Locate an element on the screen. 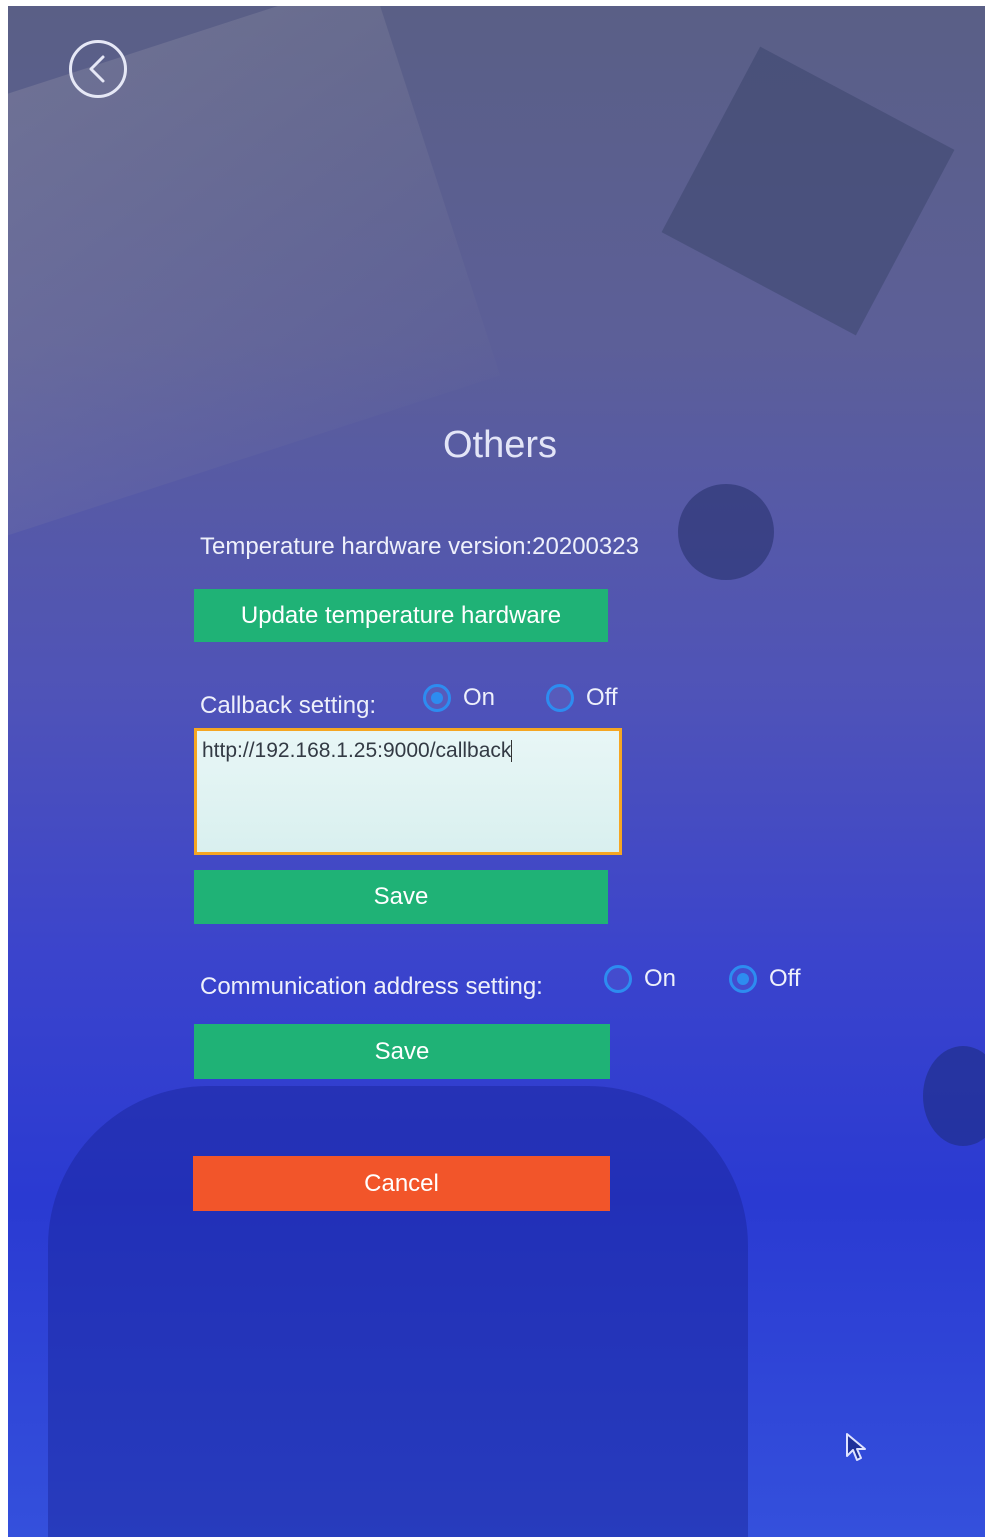 The image size is (985, 1537). communication-off-radio: Off is located at coordinates (765, 979).